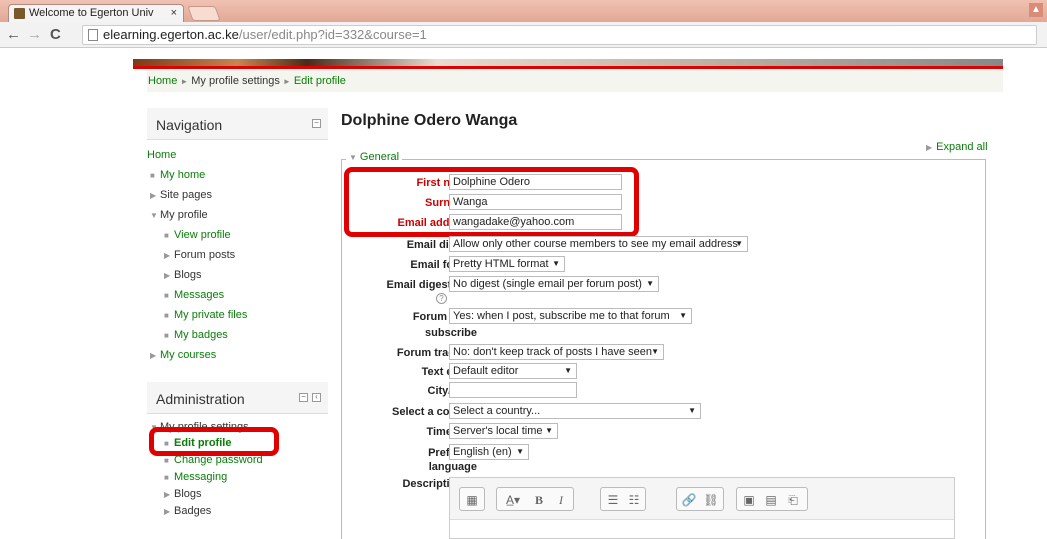 The height and width of the screenshot is (539, 1047). What do you see at coordinates (162, 81) in the screenshot?
I see `breadcrumb-home: Home` at bounding box center [162, 81].